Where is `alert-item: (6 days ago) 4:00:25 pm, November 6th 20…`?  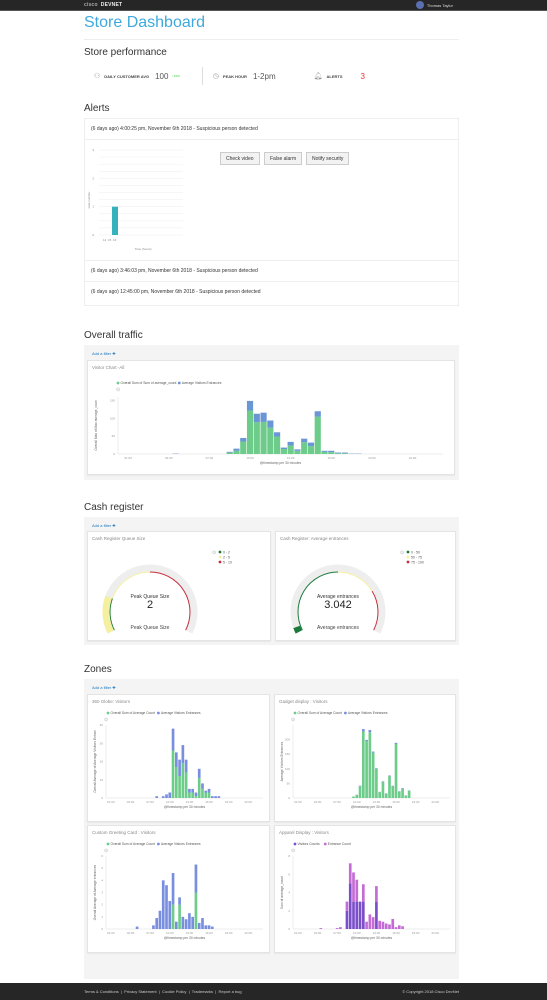
alert-item: (6 days ago) 4:00:25 pm, November 6th 20… is located at coordinates (271, 129).